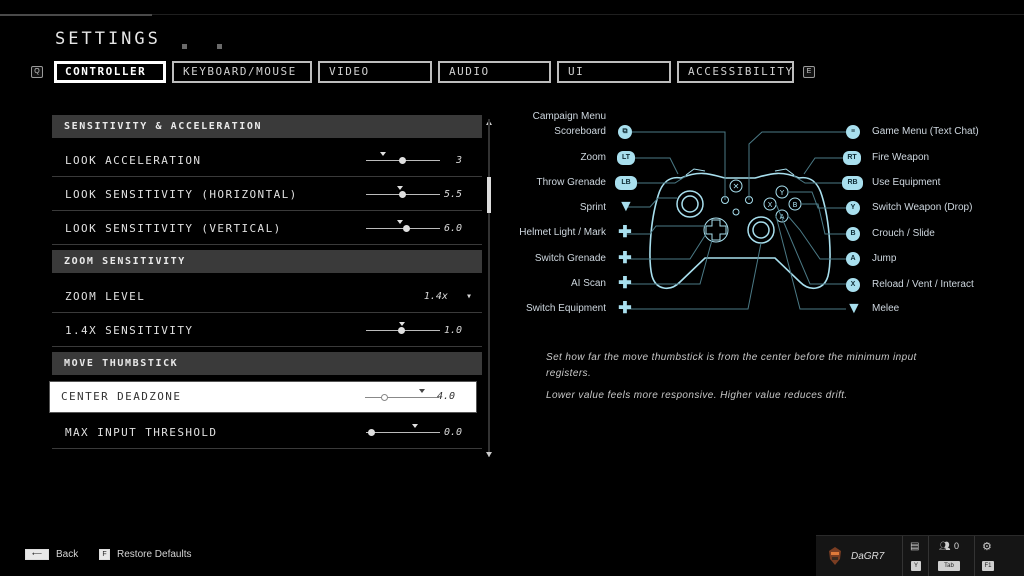  Describe the element at coordinates (110, 72) in the screenshot. I see `tab-controller: CONTROLLER` at that location.